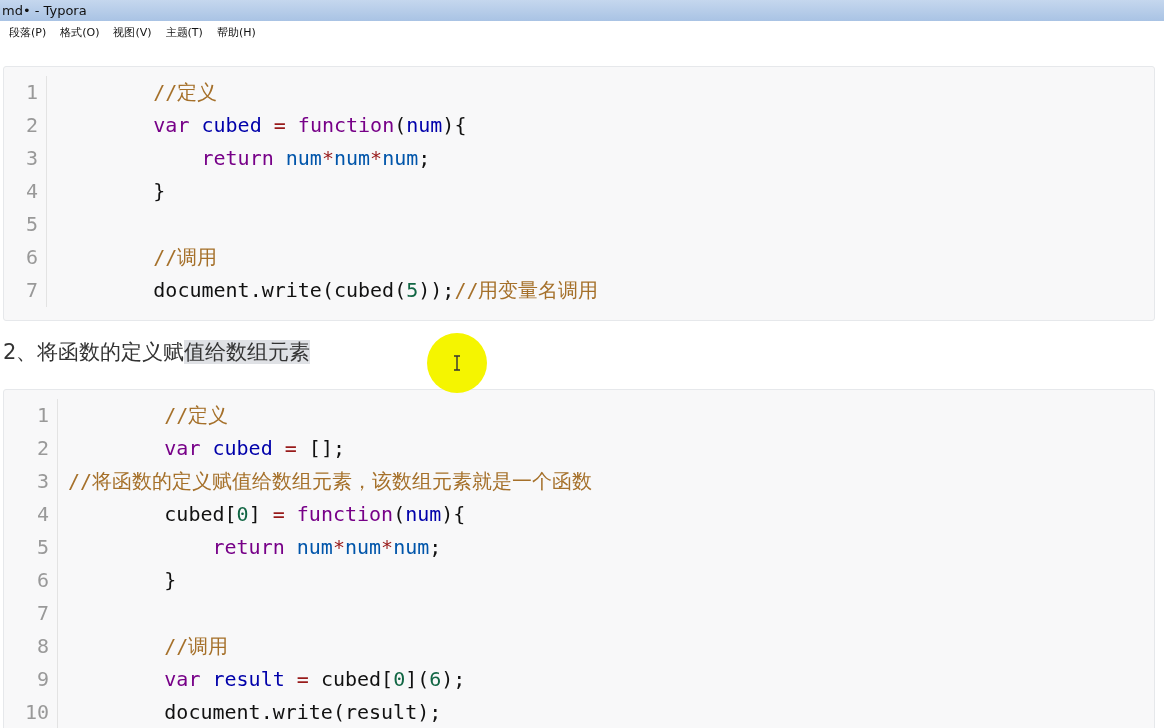  What do you see at coordinates (315, 514) in the screenshot?
I see `code-line: cubed[0] = function(num){` at bounding box center [315, 514].